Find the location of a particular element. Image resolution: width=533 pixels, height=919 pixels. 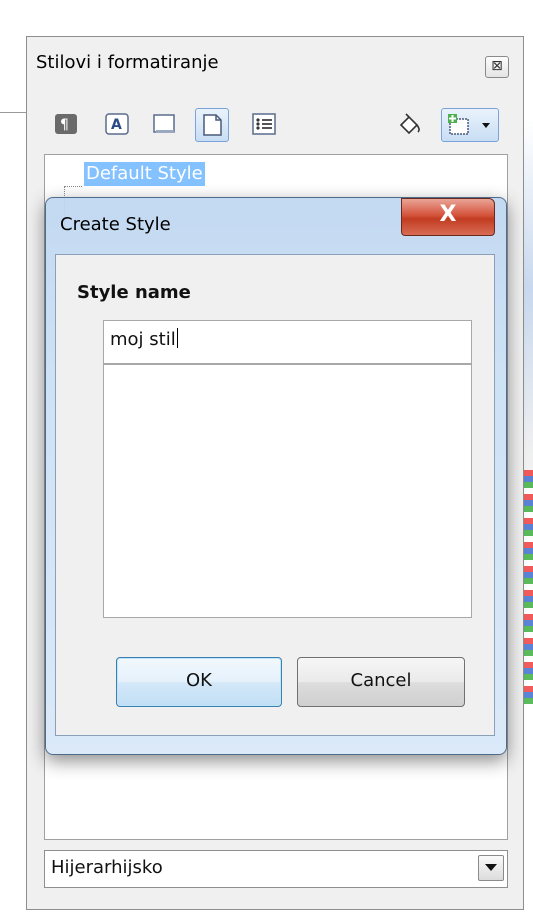

list-styles-button is located at coordinates (264, 124).